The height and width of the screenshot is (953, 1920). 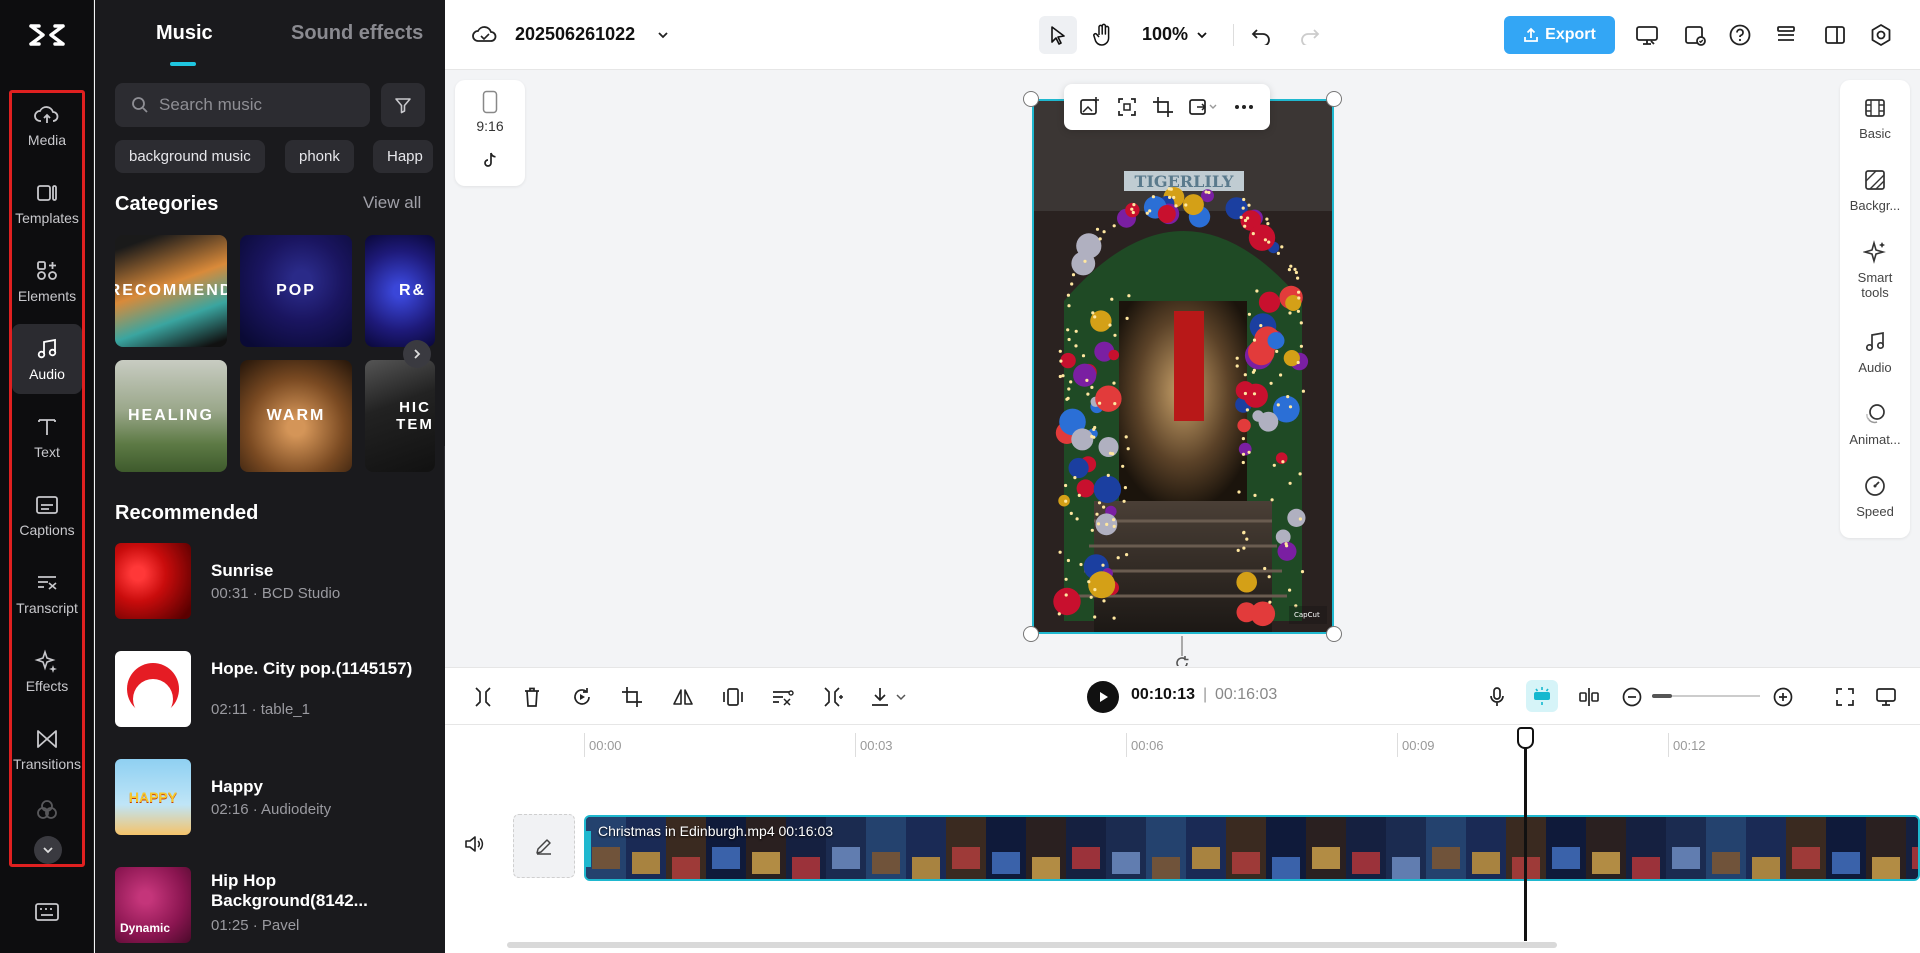 I want to click on timeline-view-icon, so click(x=1886, y=697).